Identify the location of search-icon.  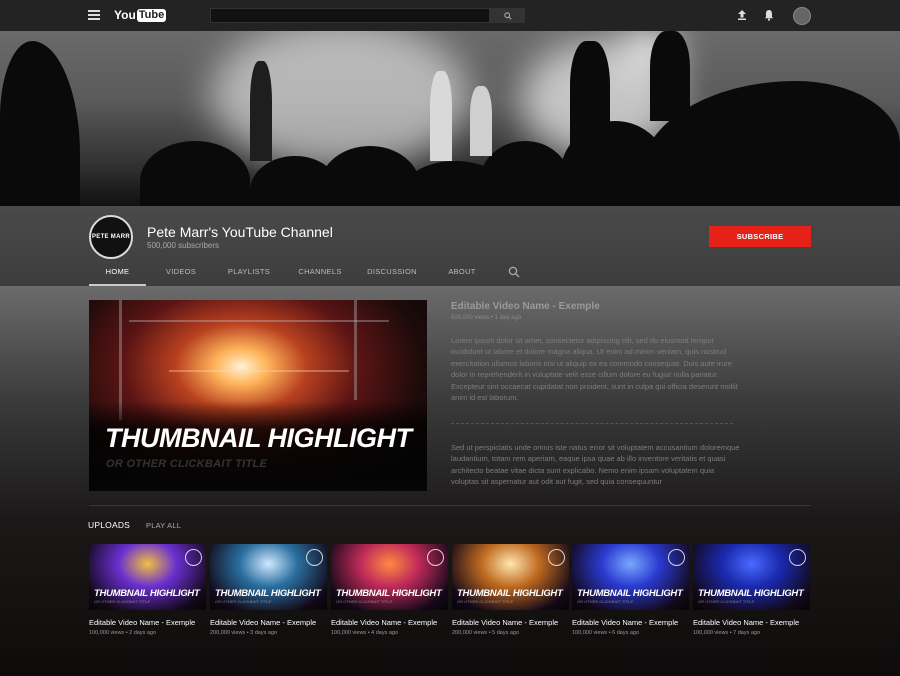
(507, 15).